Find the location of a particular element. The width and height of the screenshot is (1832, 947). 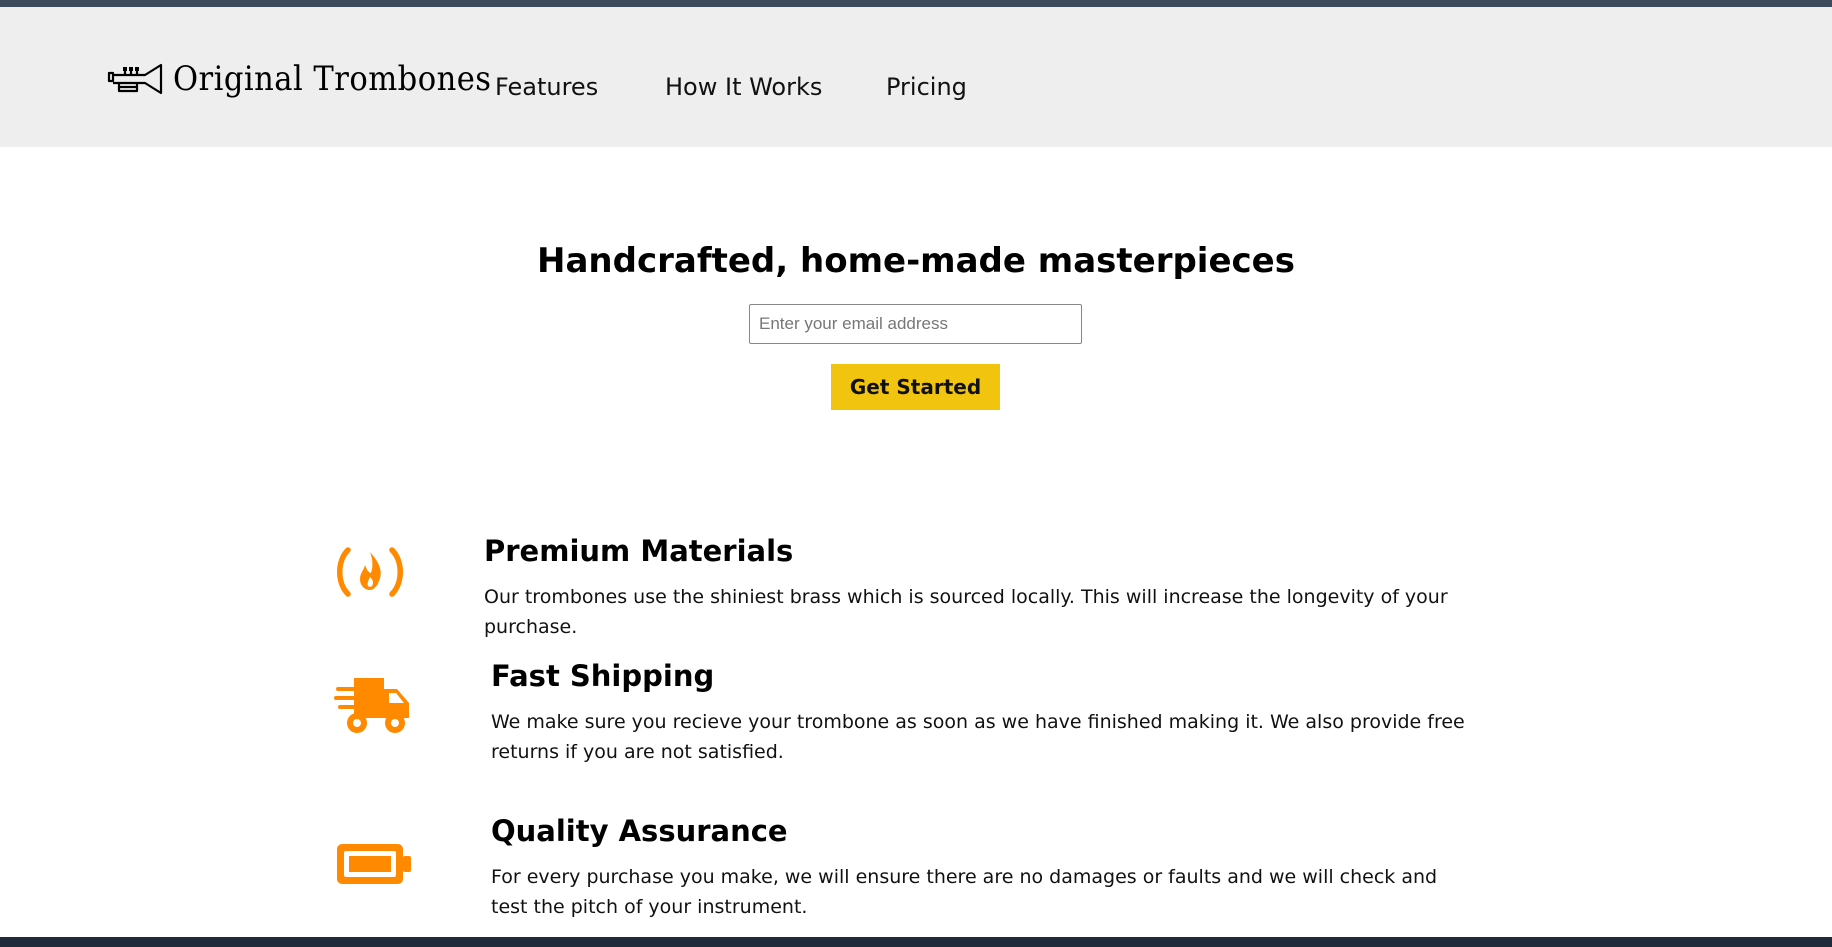

window-top-edge is located at coordinates (916, 3).